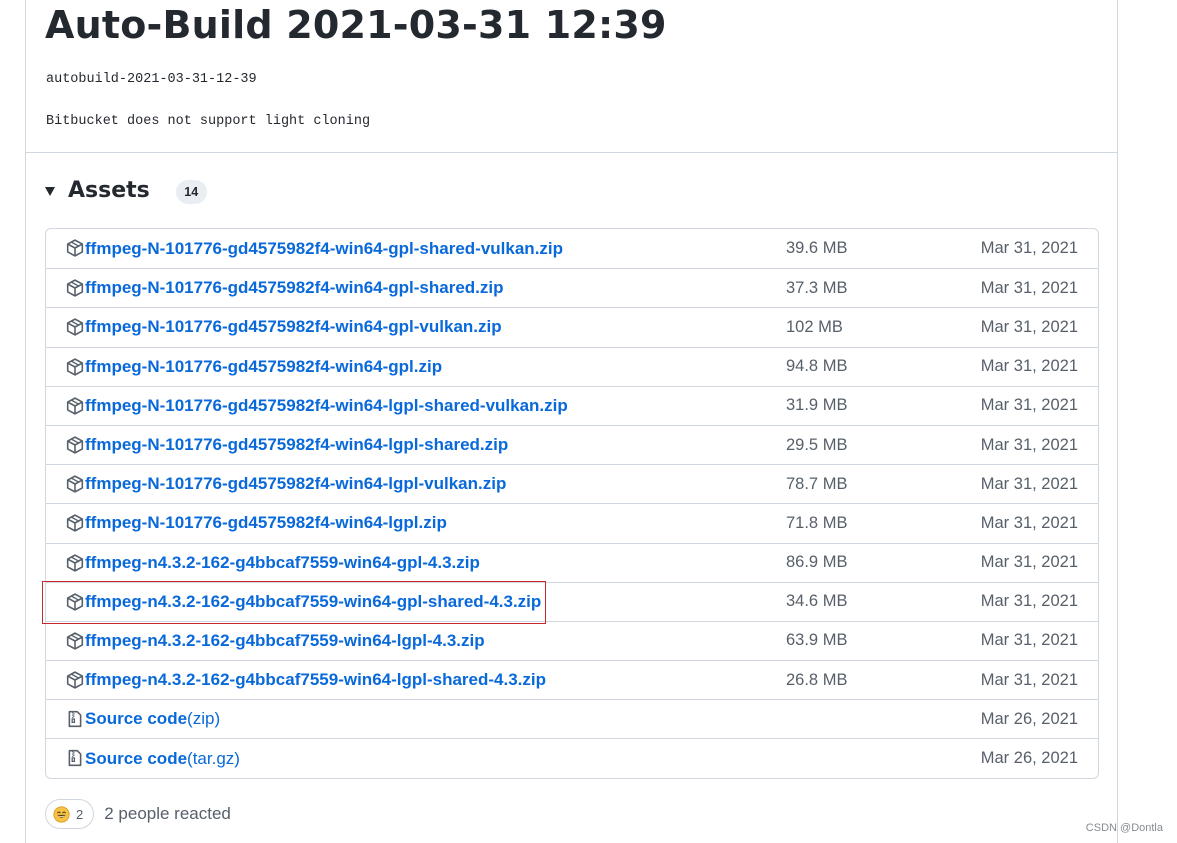  What do you see at coordinates (109, 190) in the screenshot?
I see `assets-title: Assets` at bounding box center [109, 190].